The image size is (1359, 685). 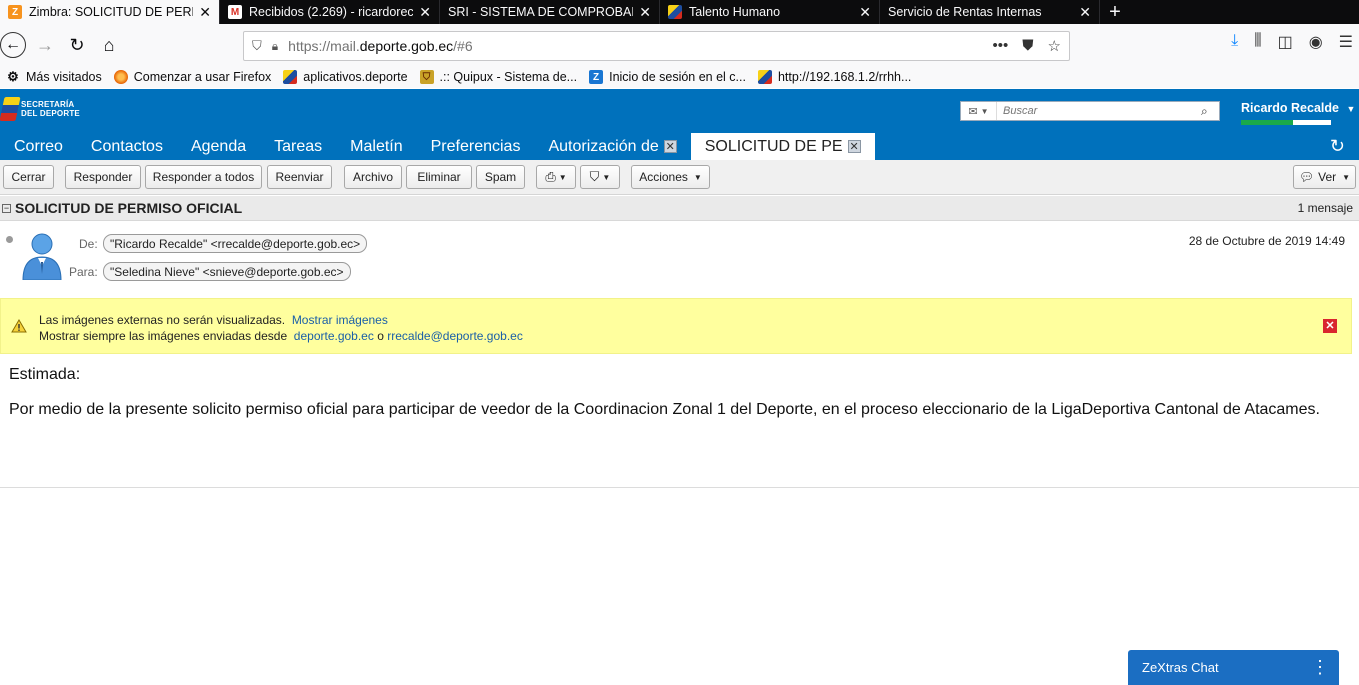 I want to click on search-box: ✉▼ ⌕, so click(x=1090, y=111).